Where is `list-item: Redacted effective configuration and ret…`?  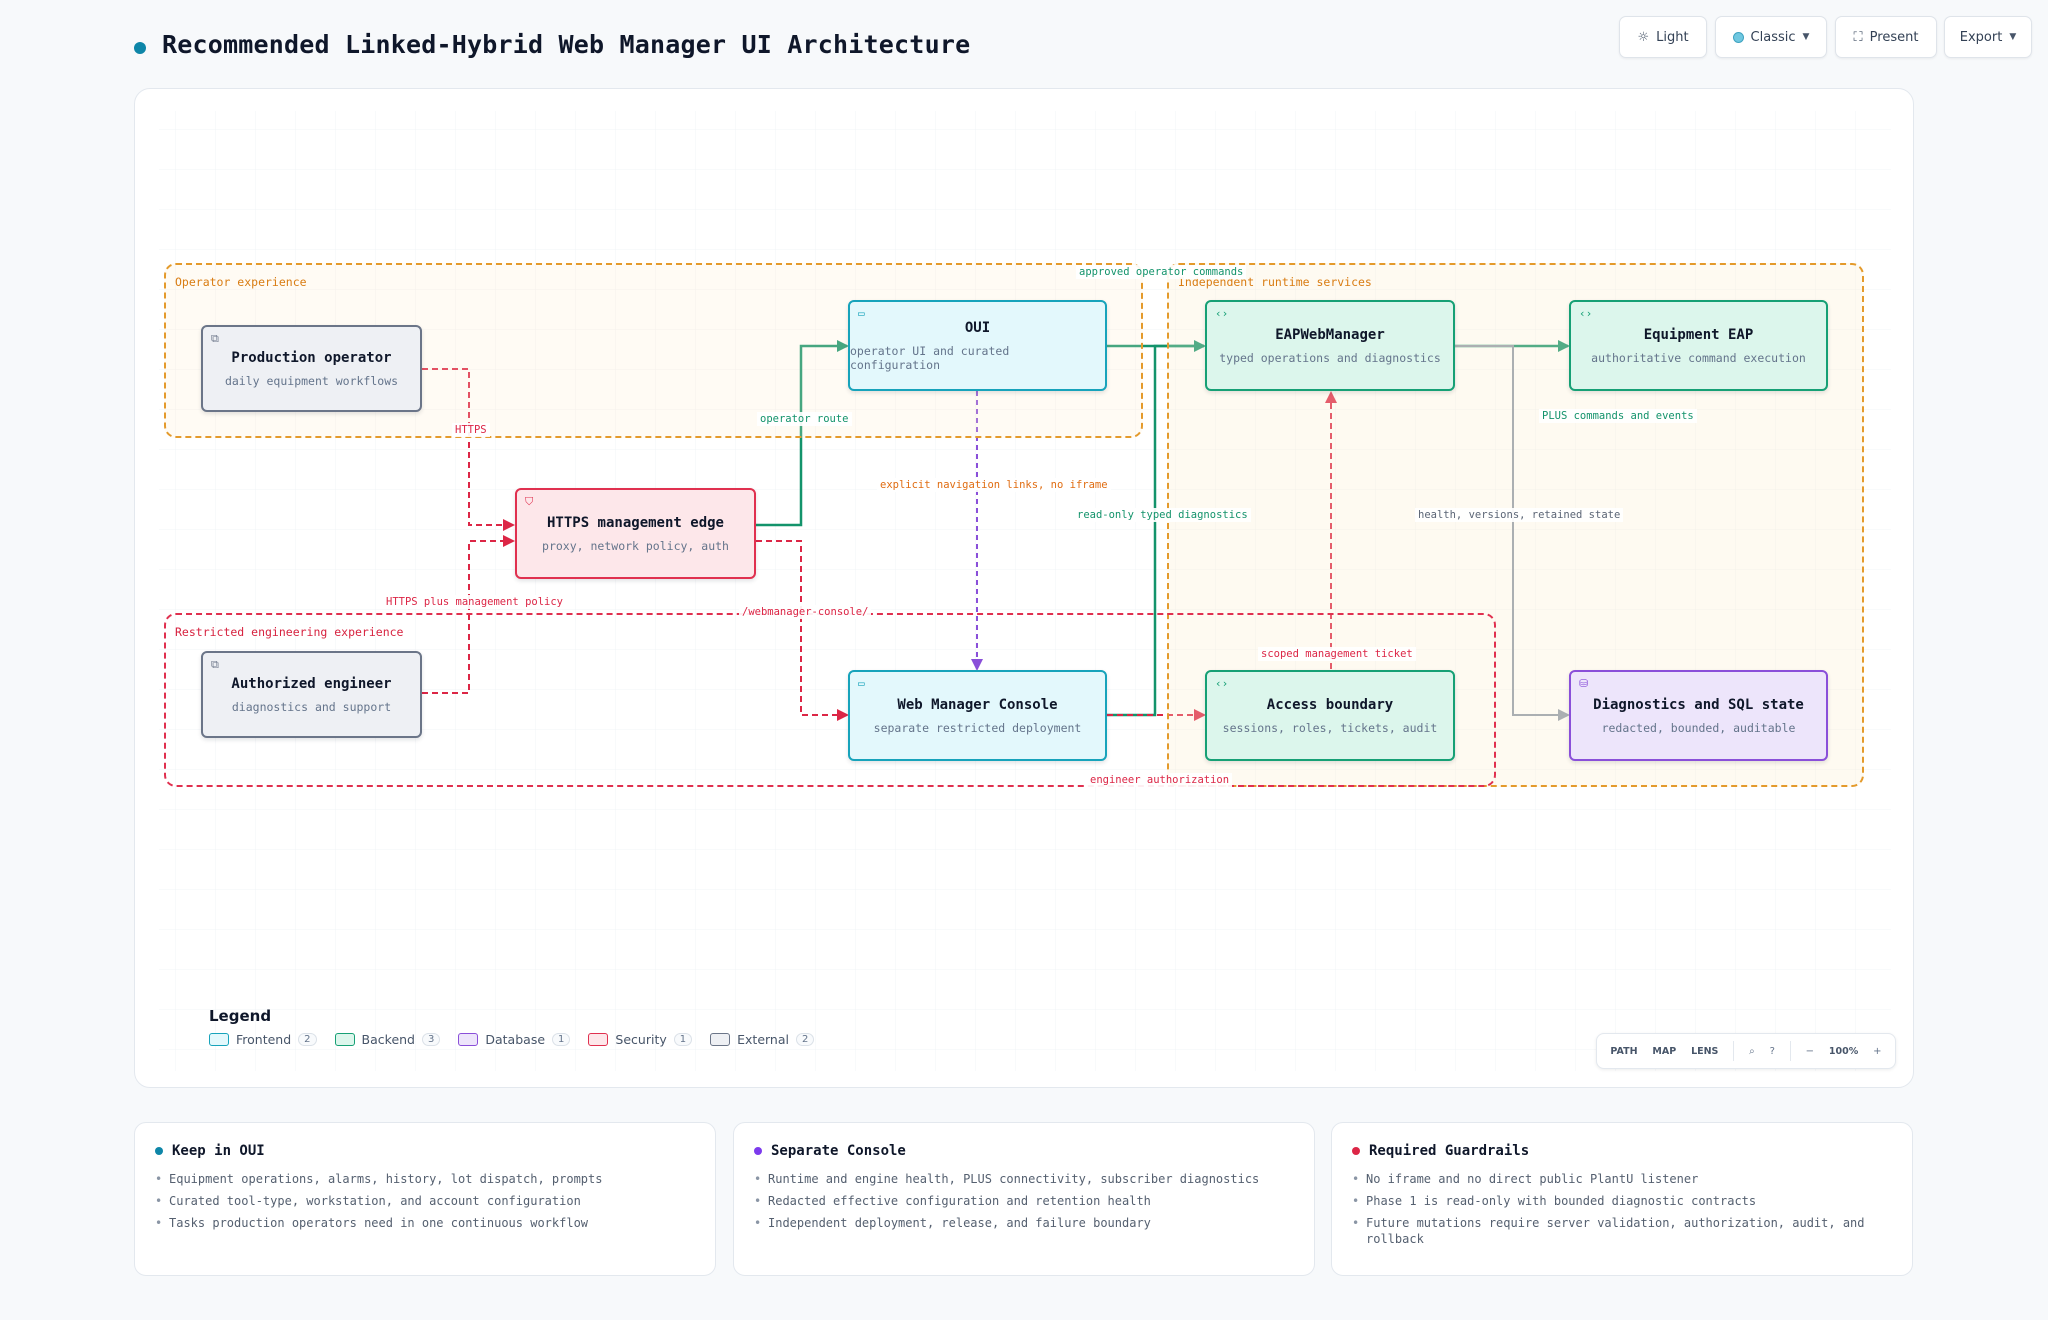 list-item: Redacted effective configuration and ret… is located at coordinates (1024, 1201).